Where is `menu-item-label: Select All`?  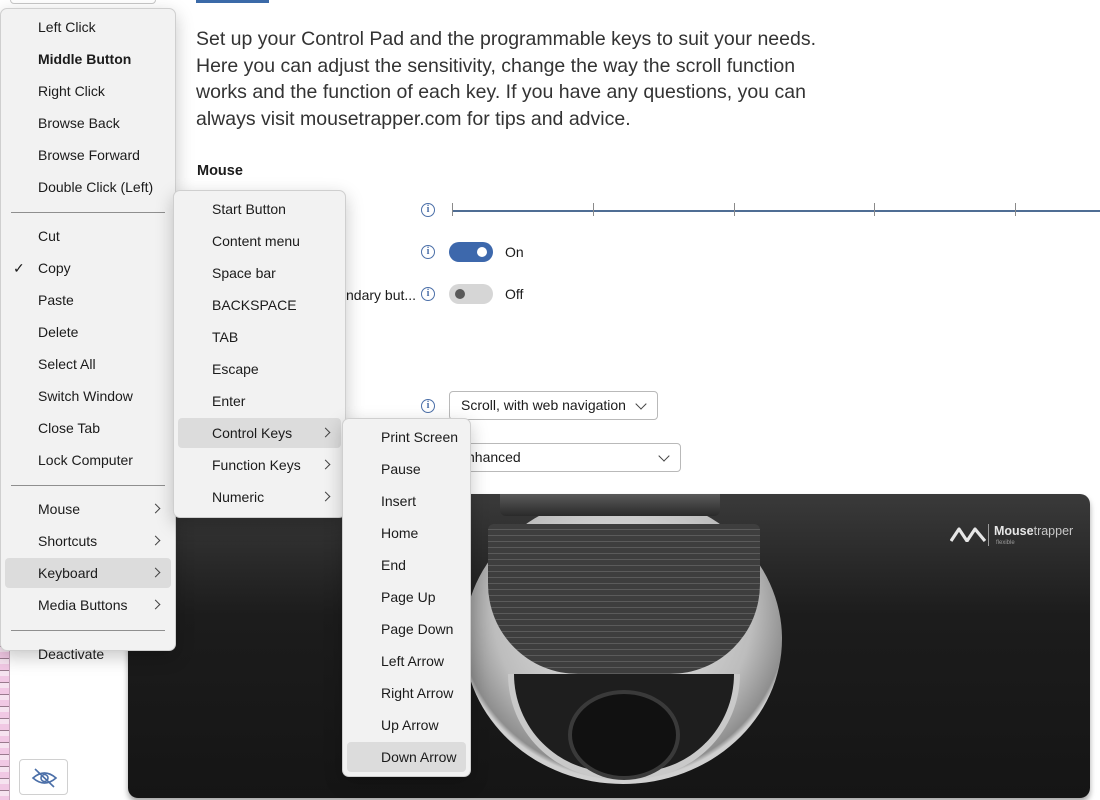 menu-item-label: Select All is located at coordinates (67, 364).